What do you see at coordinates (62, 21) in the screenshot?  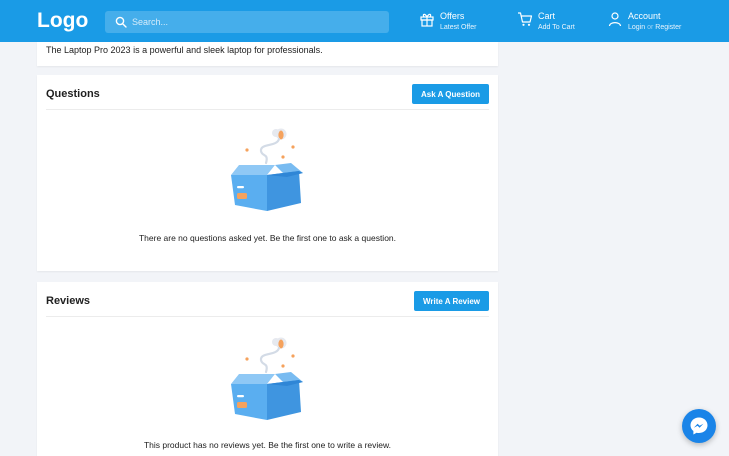 I see `logo: Logo` at bounding box center [62, 21].